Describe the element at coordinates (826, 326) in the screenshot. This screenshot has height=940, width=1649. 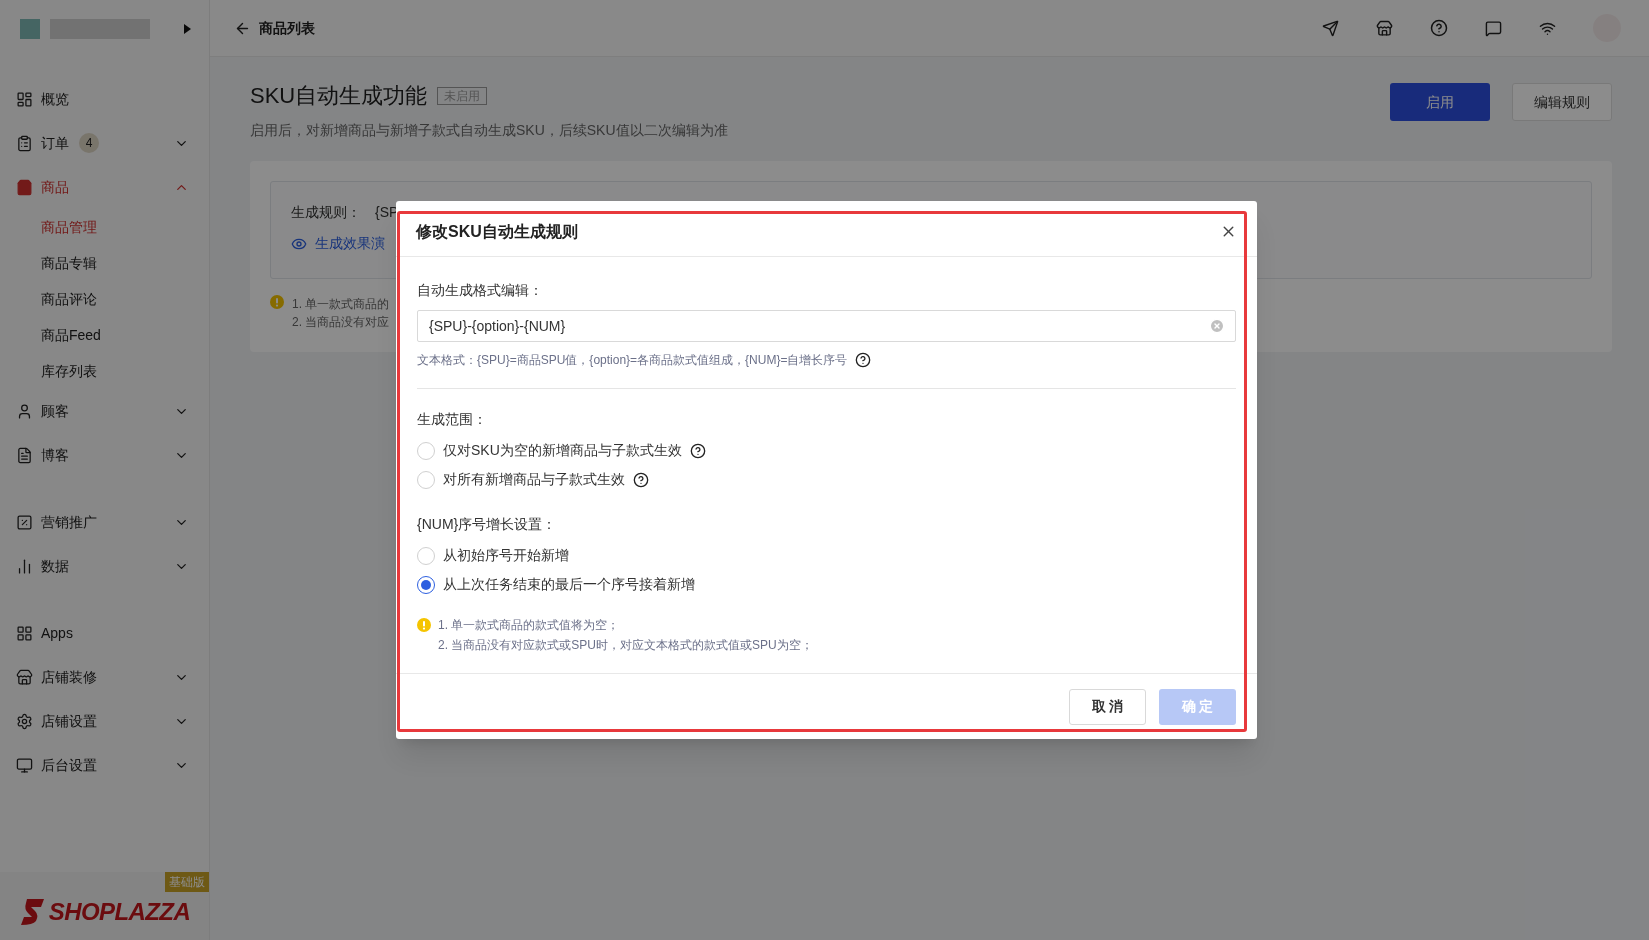
I see `format-input: {SPU}-{option}-{NUM}` at that location.